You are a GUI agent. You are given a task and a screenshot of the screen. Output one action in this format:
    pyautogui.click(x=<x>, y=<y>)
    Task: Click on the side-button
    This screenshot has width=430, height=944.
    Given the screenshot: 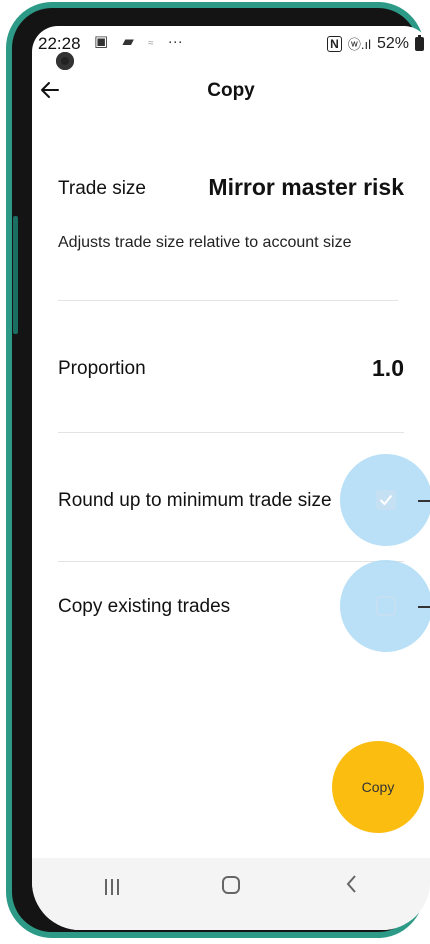 What is the action you would take?
    pyautogui.click(x=15, y=275)
    